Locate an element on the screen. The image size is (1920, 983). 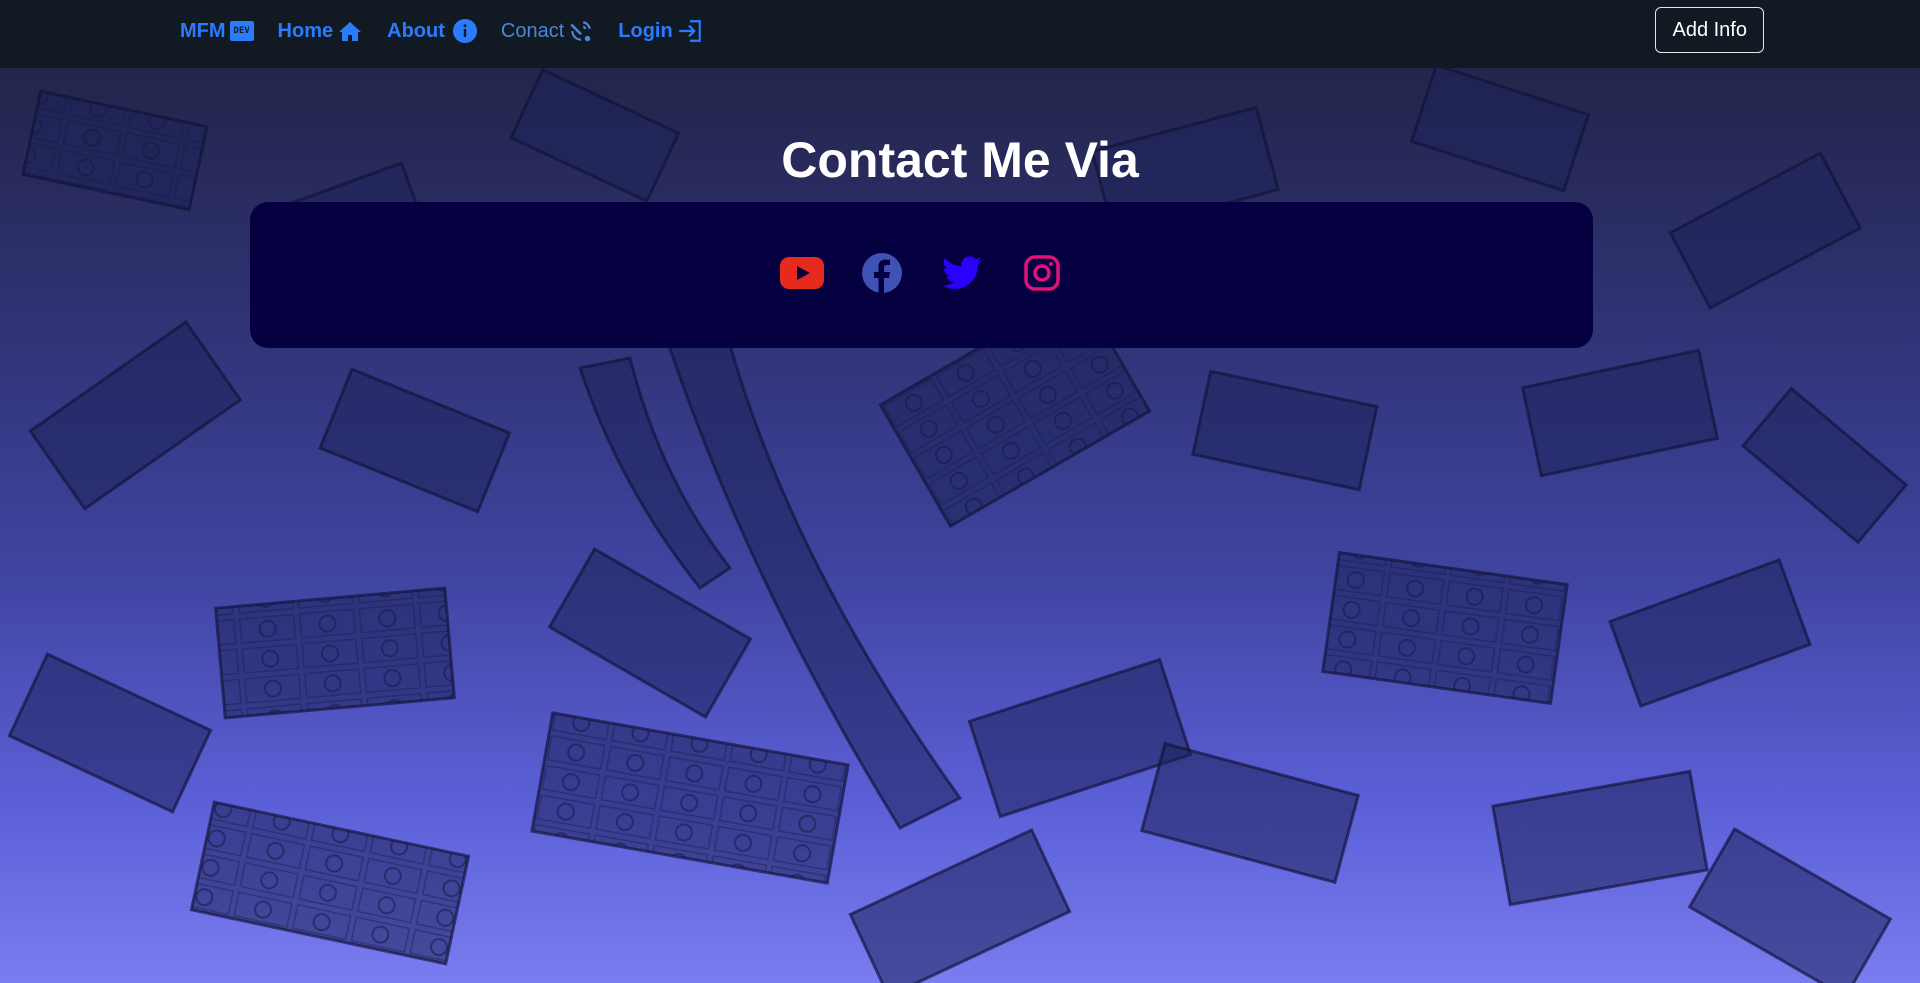
brand-link: MFM DEV is located at coordinates (217, 31).